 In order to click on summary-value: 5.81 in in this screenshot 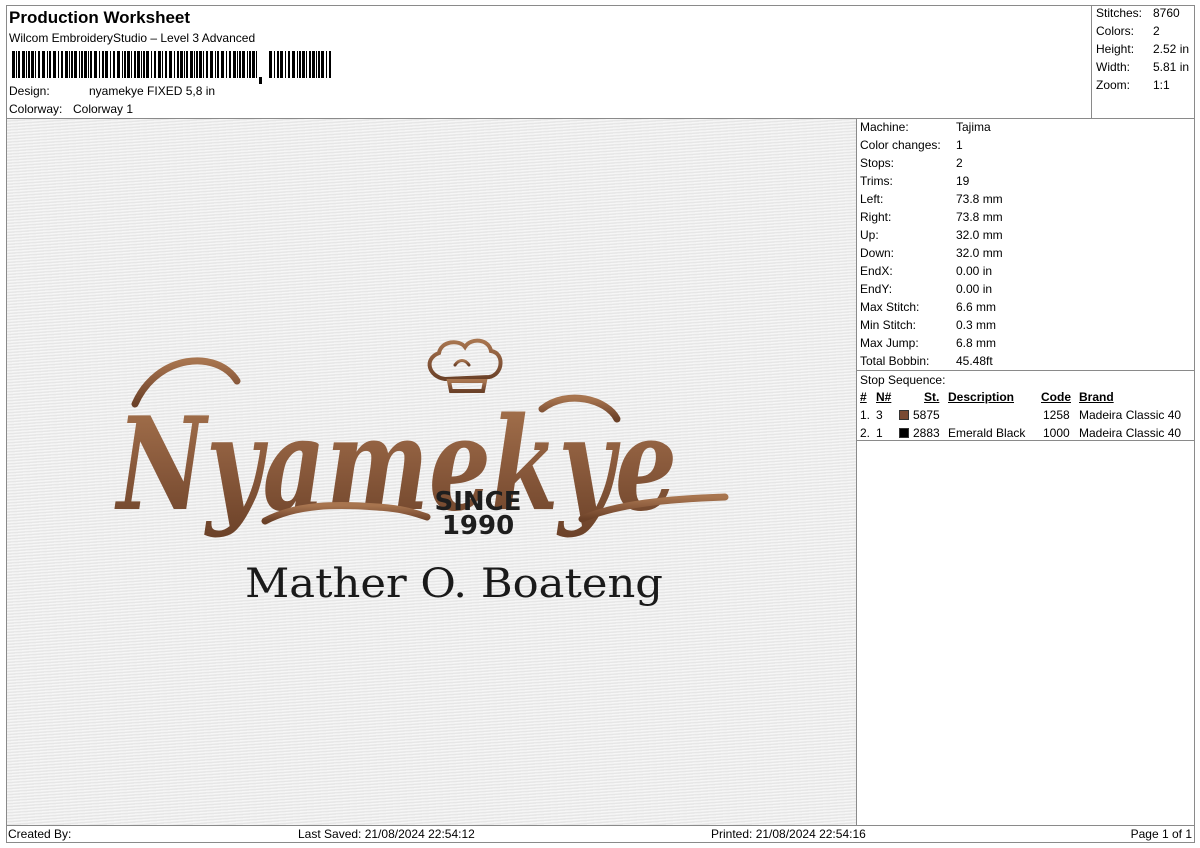, I will do `click(1171, 67)`.